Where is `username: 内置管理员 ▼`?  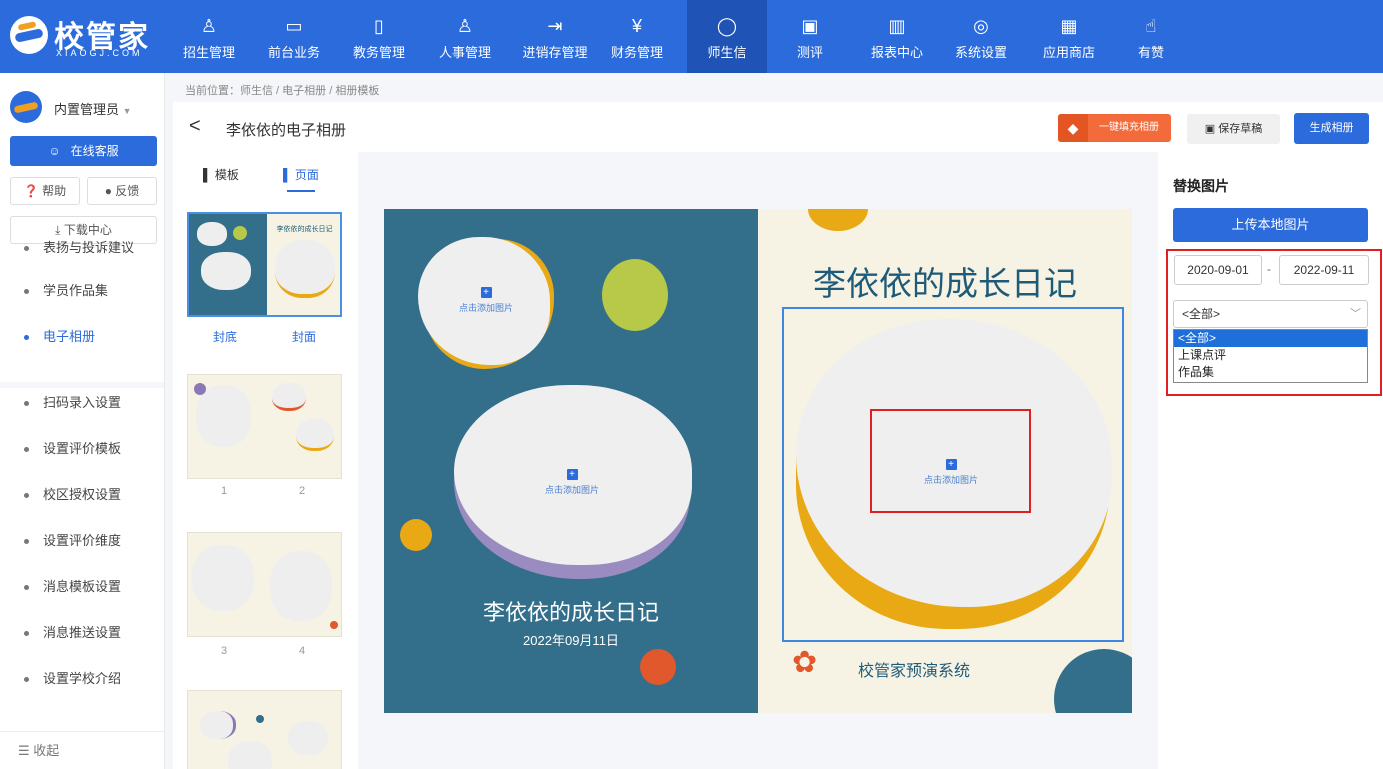 username: 内置管理员 ▼ is located at coordinates (93, 109).